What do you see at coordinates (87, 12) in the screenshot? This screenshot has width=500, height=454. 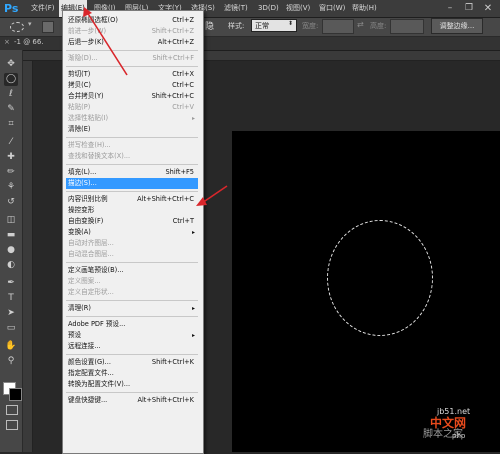 I see `arrowhead-icon` at bounding box center [87, 12].